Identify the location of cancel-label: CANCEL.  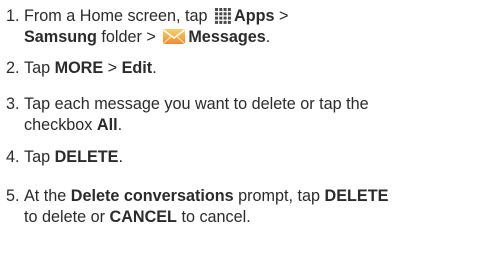
(143, 217).